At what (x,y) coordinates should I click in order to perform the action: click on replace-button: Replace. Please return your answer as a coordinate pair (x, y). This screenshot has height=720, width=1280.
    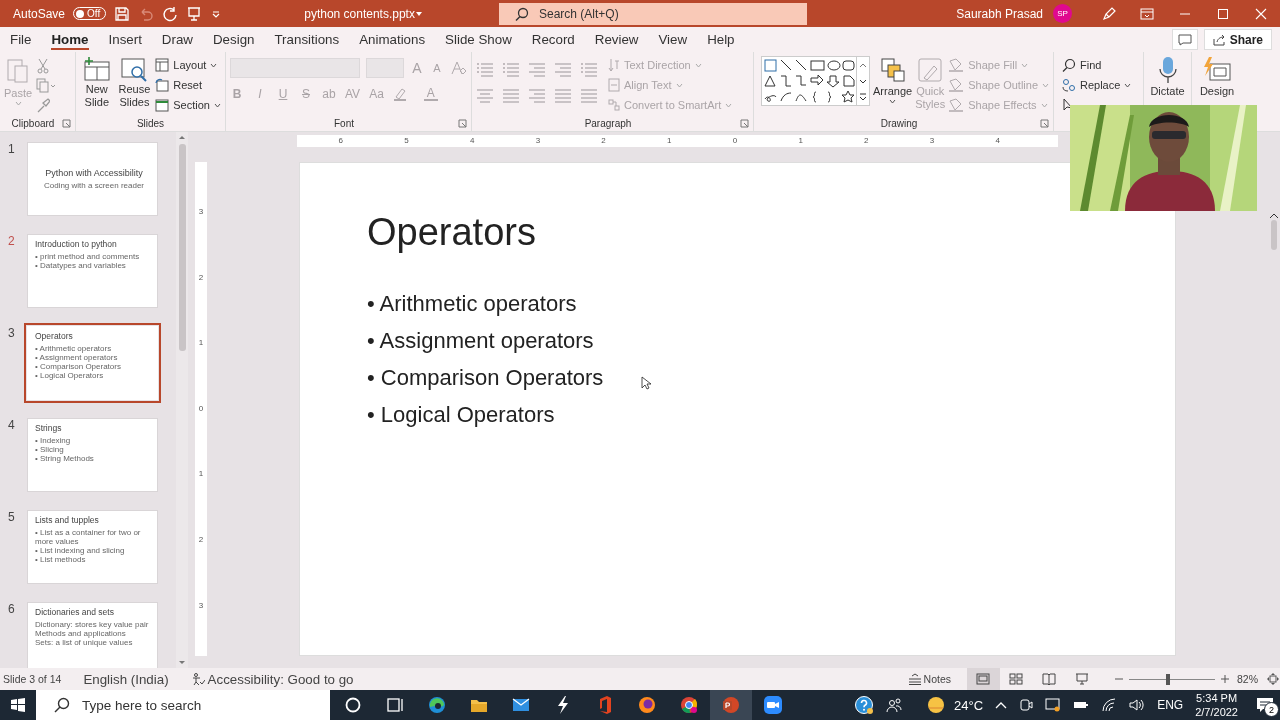
    Looking at the image, I should click on (1100, 85).